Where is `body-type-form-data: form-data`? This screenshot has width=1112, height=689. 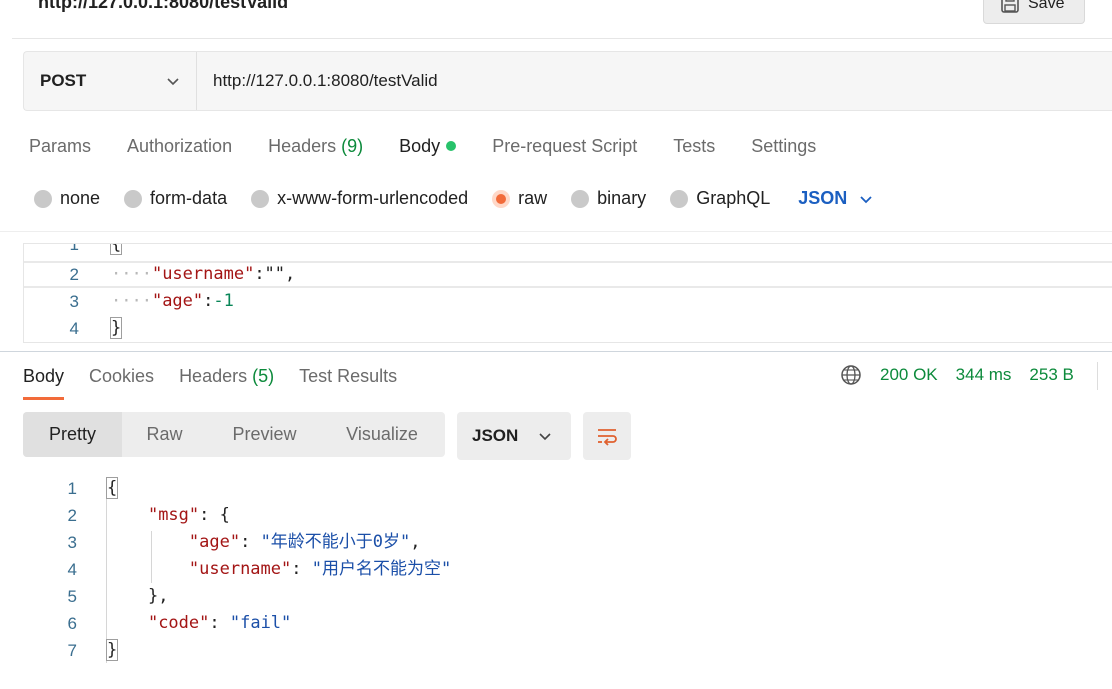 body-type-form-data: form-data is located at coordinates (175, 198).